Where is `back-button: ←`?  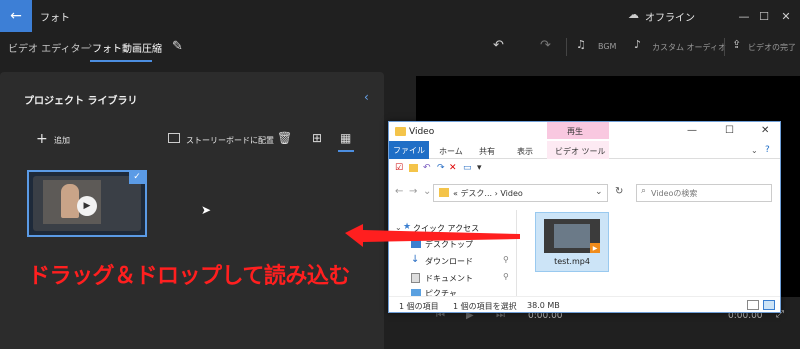 back-button: ← is located at coordinates (16, 16).